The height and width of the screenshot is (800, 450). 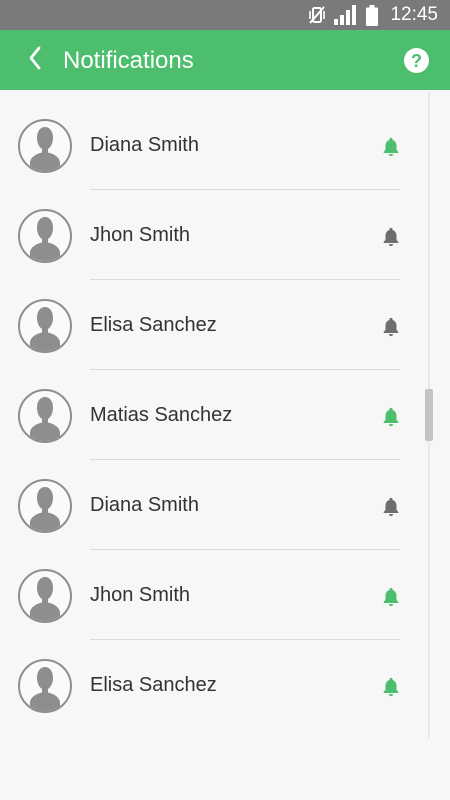 What do you see at coordinates (128, 60) in the screenshot?
I see `page-title: Notifications` at bounding box center [128, 60].